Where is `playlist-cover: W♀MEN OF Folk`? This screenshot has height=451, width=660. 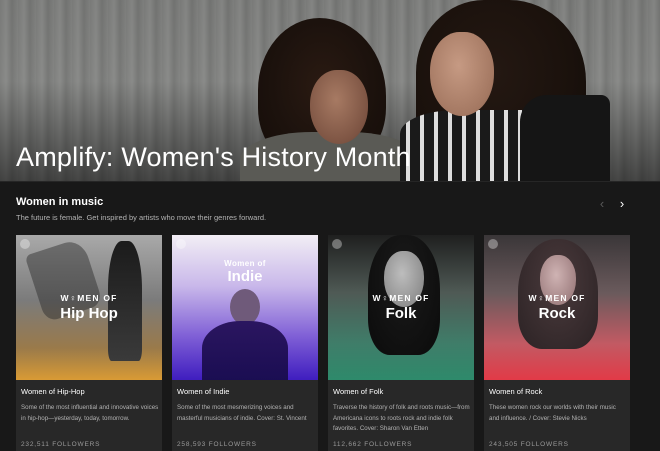 playlist-cover: W♀MEN OF Folk is located at coordinates (401, 307).